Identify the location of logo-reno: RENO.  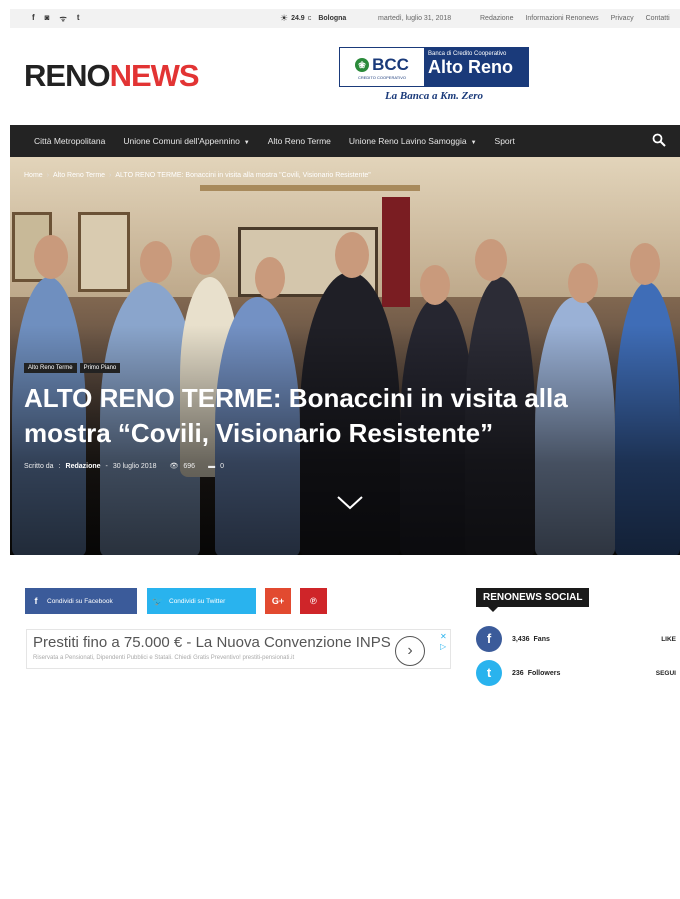
(67, 75).